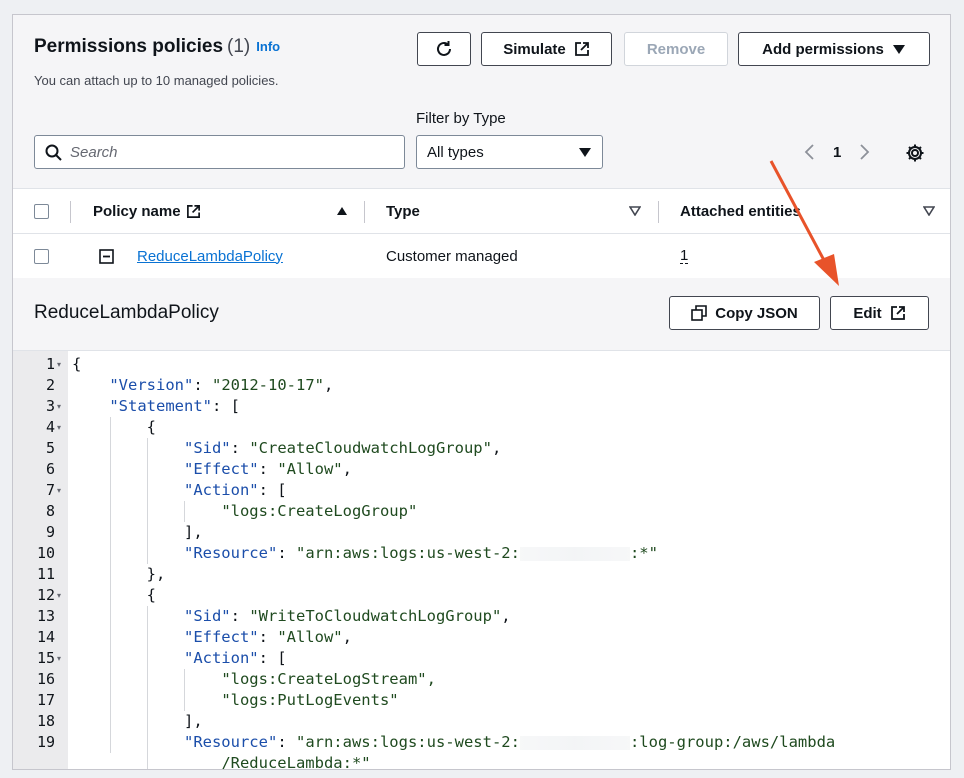  What do you see at coordinates (915, 153) in the screenshot?
I see `gear-icon` at bounding box center [915, 153].